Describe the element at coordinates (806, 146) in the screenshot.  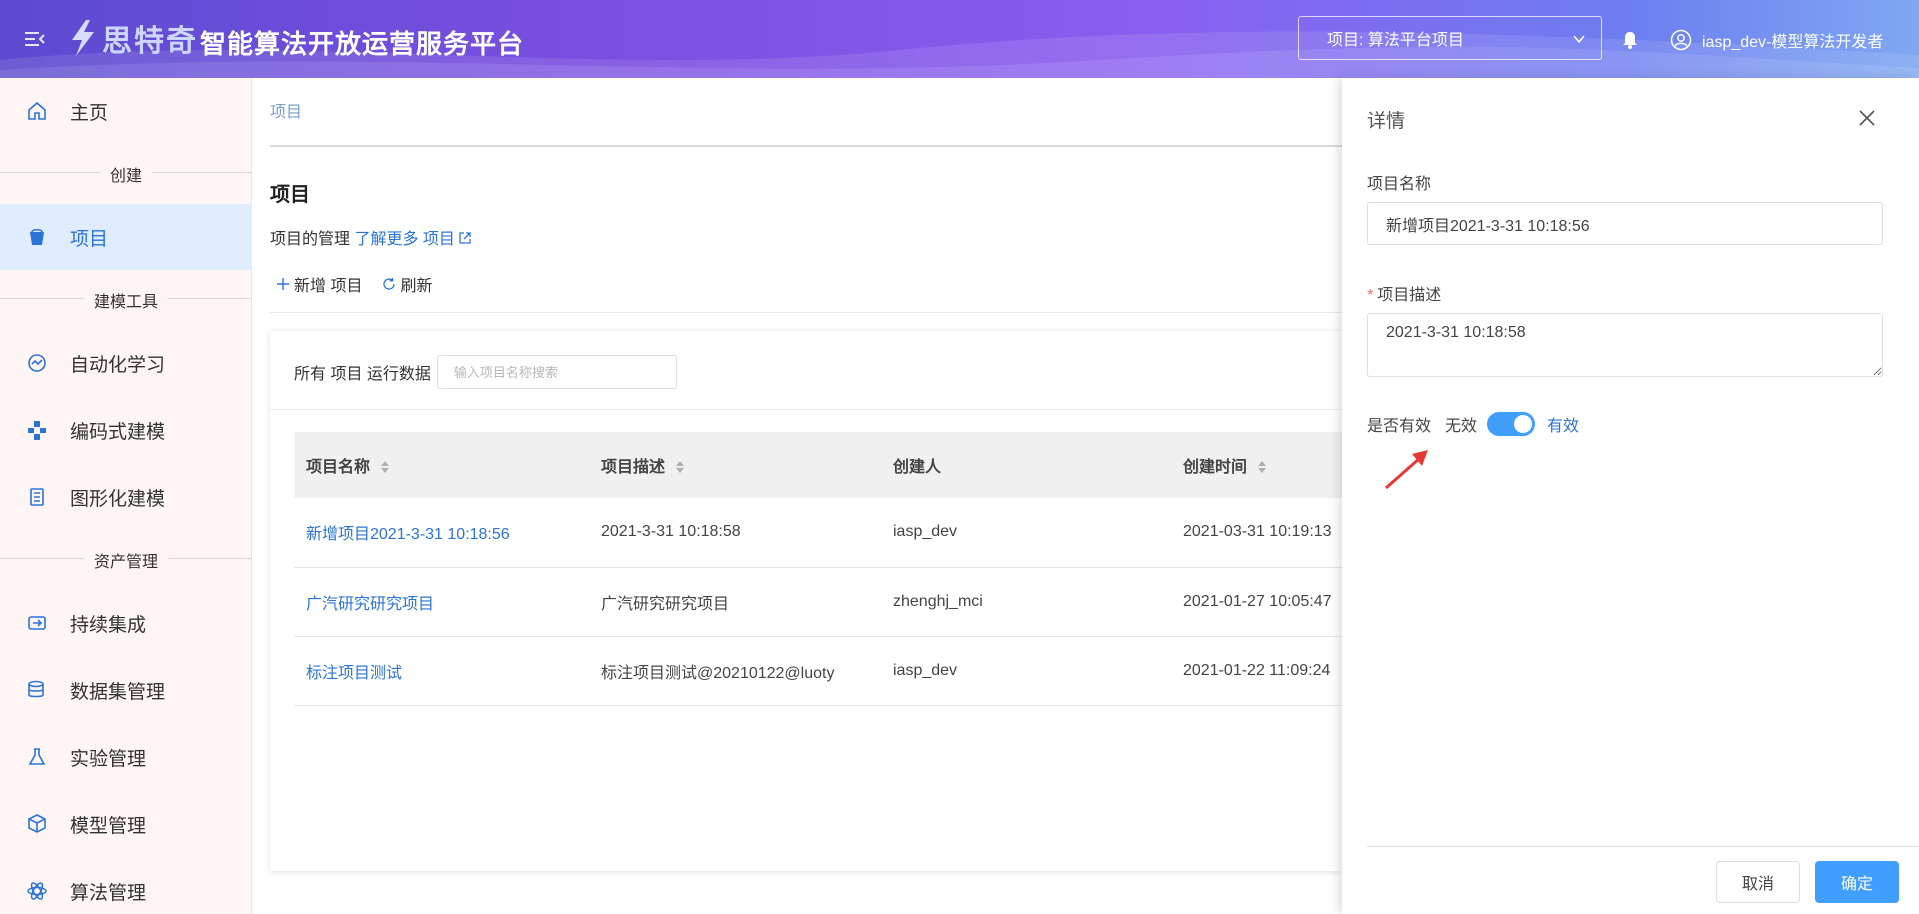
I see `breadcrumb-divider` at that location.